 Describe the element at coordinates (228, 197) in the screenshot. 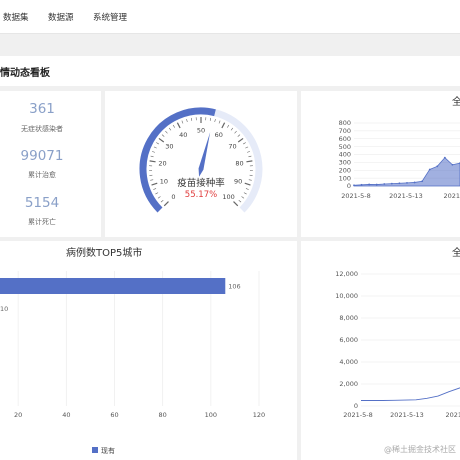

I see `gauge-tick-label: 100` at that location.